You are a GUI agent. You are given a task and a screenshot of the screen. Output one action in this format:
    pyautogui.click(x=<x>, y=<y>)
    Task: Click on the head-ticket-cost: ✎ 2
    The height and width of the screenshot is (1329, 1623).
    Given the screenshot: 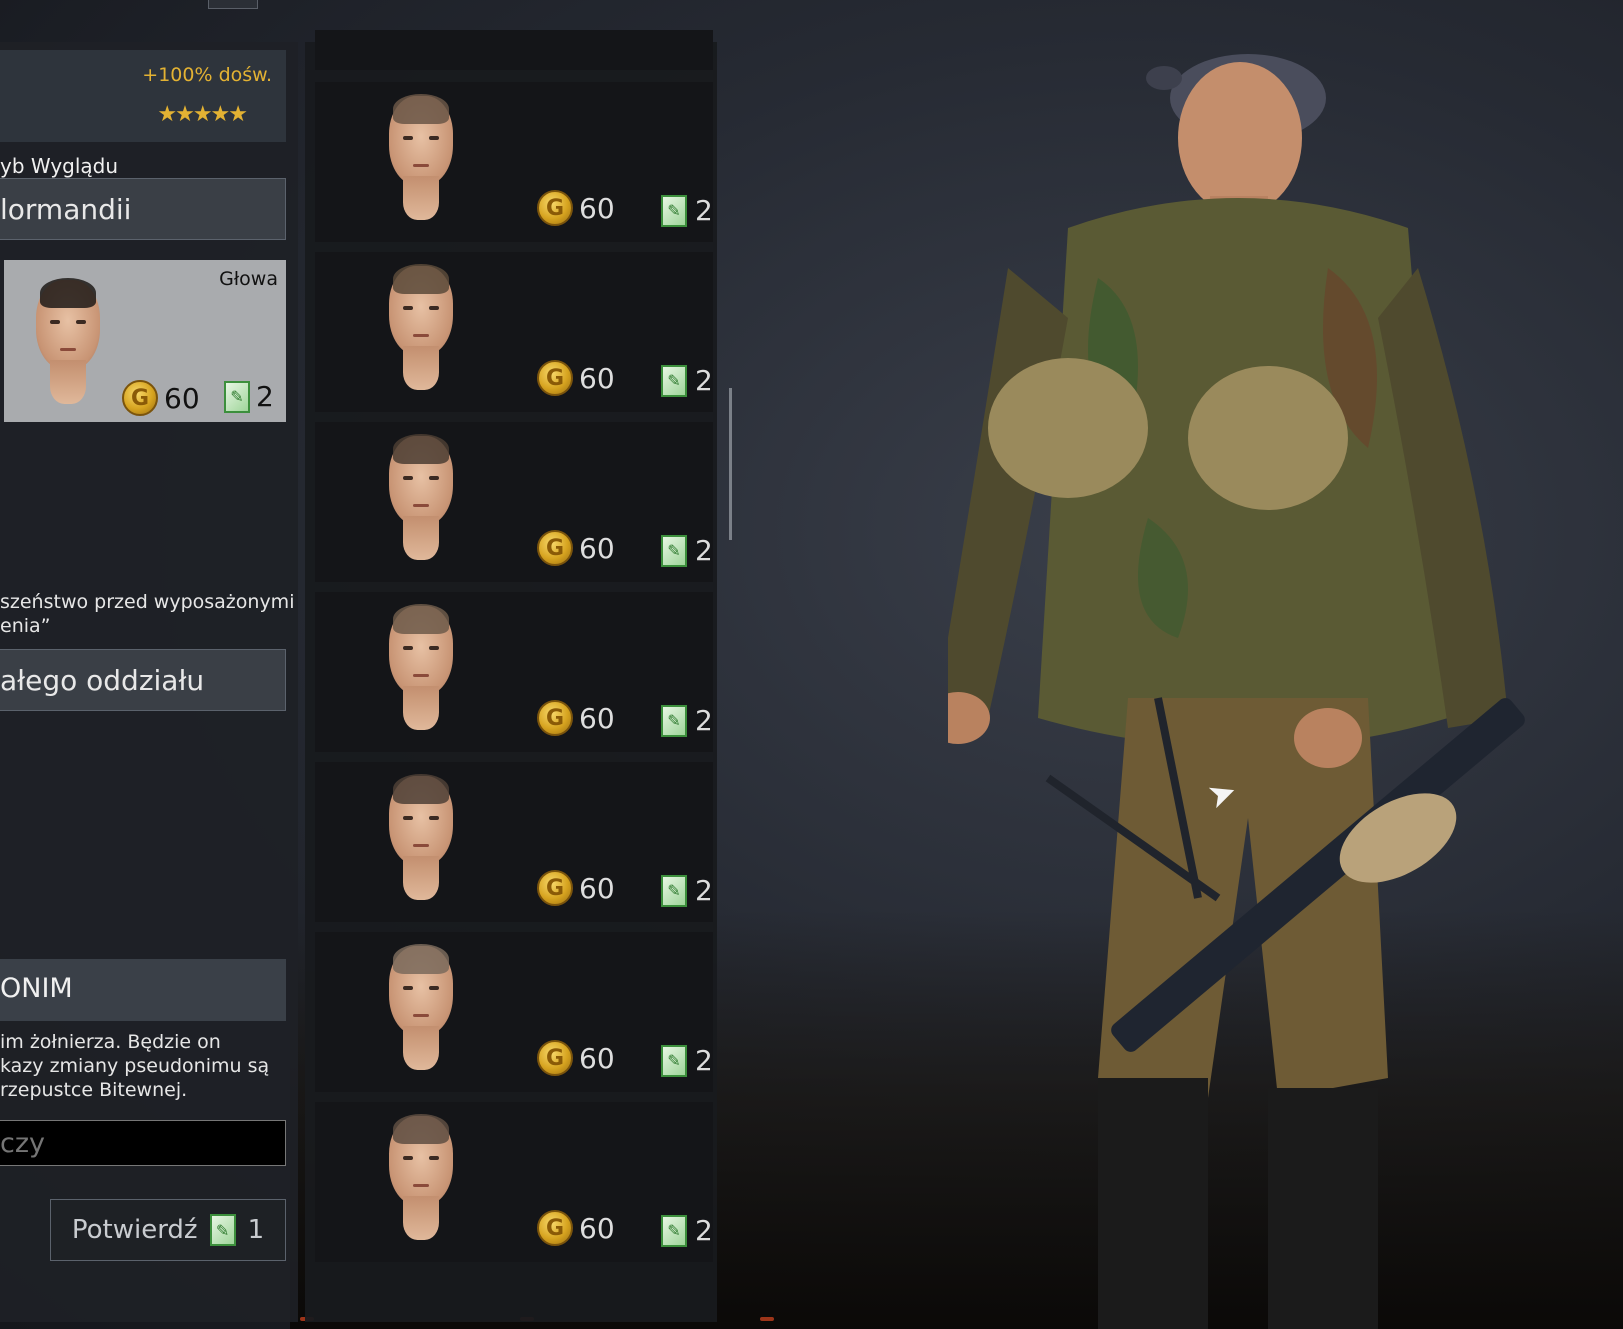 What is the action you would take?
    pyautogui.click(x=249, y=396)
    